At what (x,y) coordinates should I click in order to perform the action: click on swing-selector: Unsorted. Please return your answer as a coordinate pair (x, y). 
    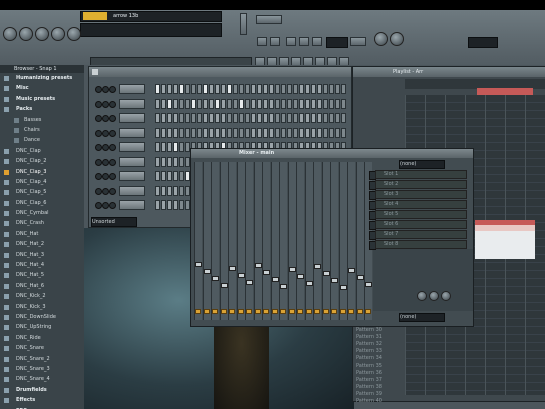
    Looking at the image, I should click on (114, 222).